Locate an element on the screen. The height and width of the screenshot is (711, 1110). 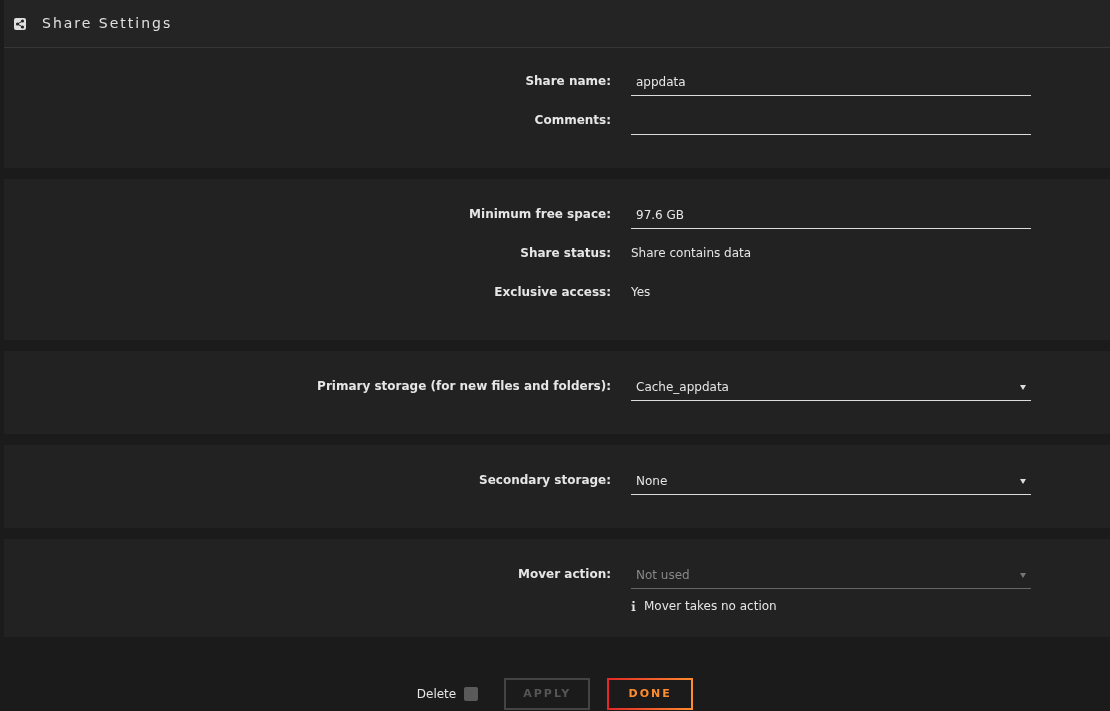
field-label: Exclusive access: is located at coordinates (552, 292).